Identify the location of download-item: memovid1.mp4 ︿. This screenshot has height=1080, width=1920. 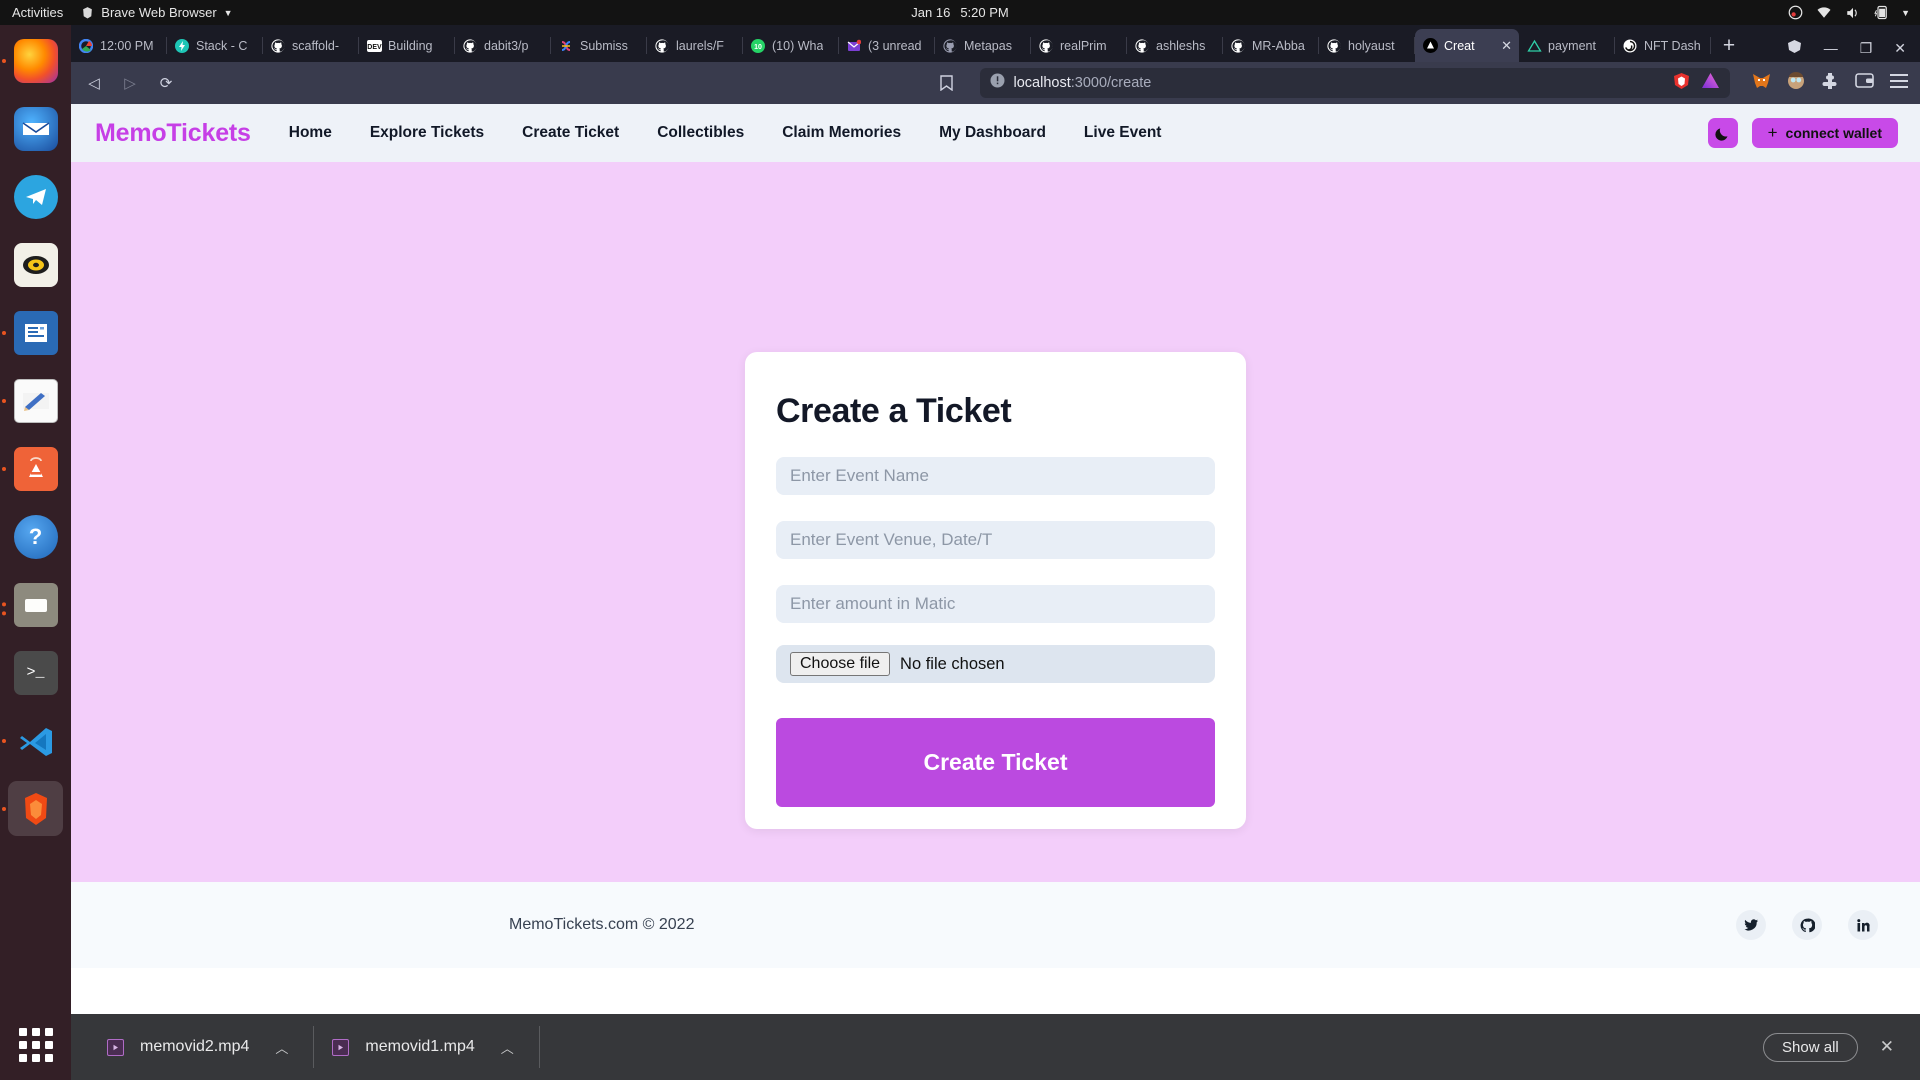
(427, 1047).